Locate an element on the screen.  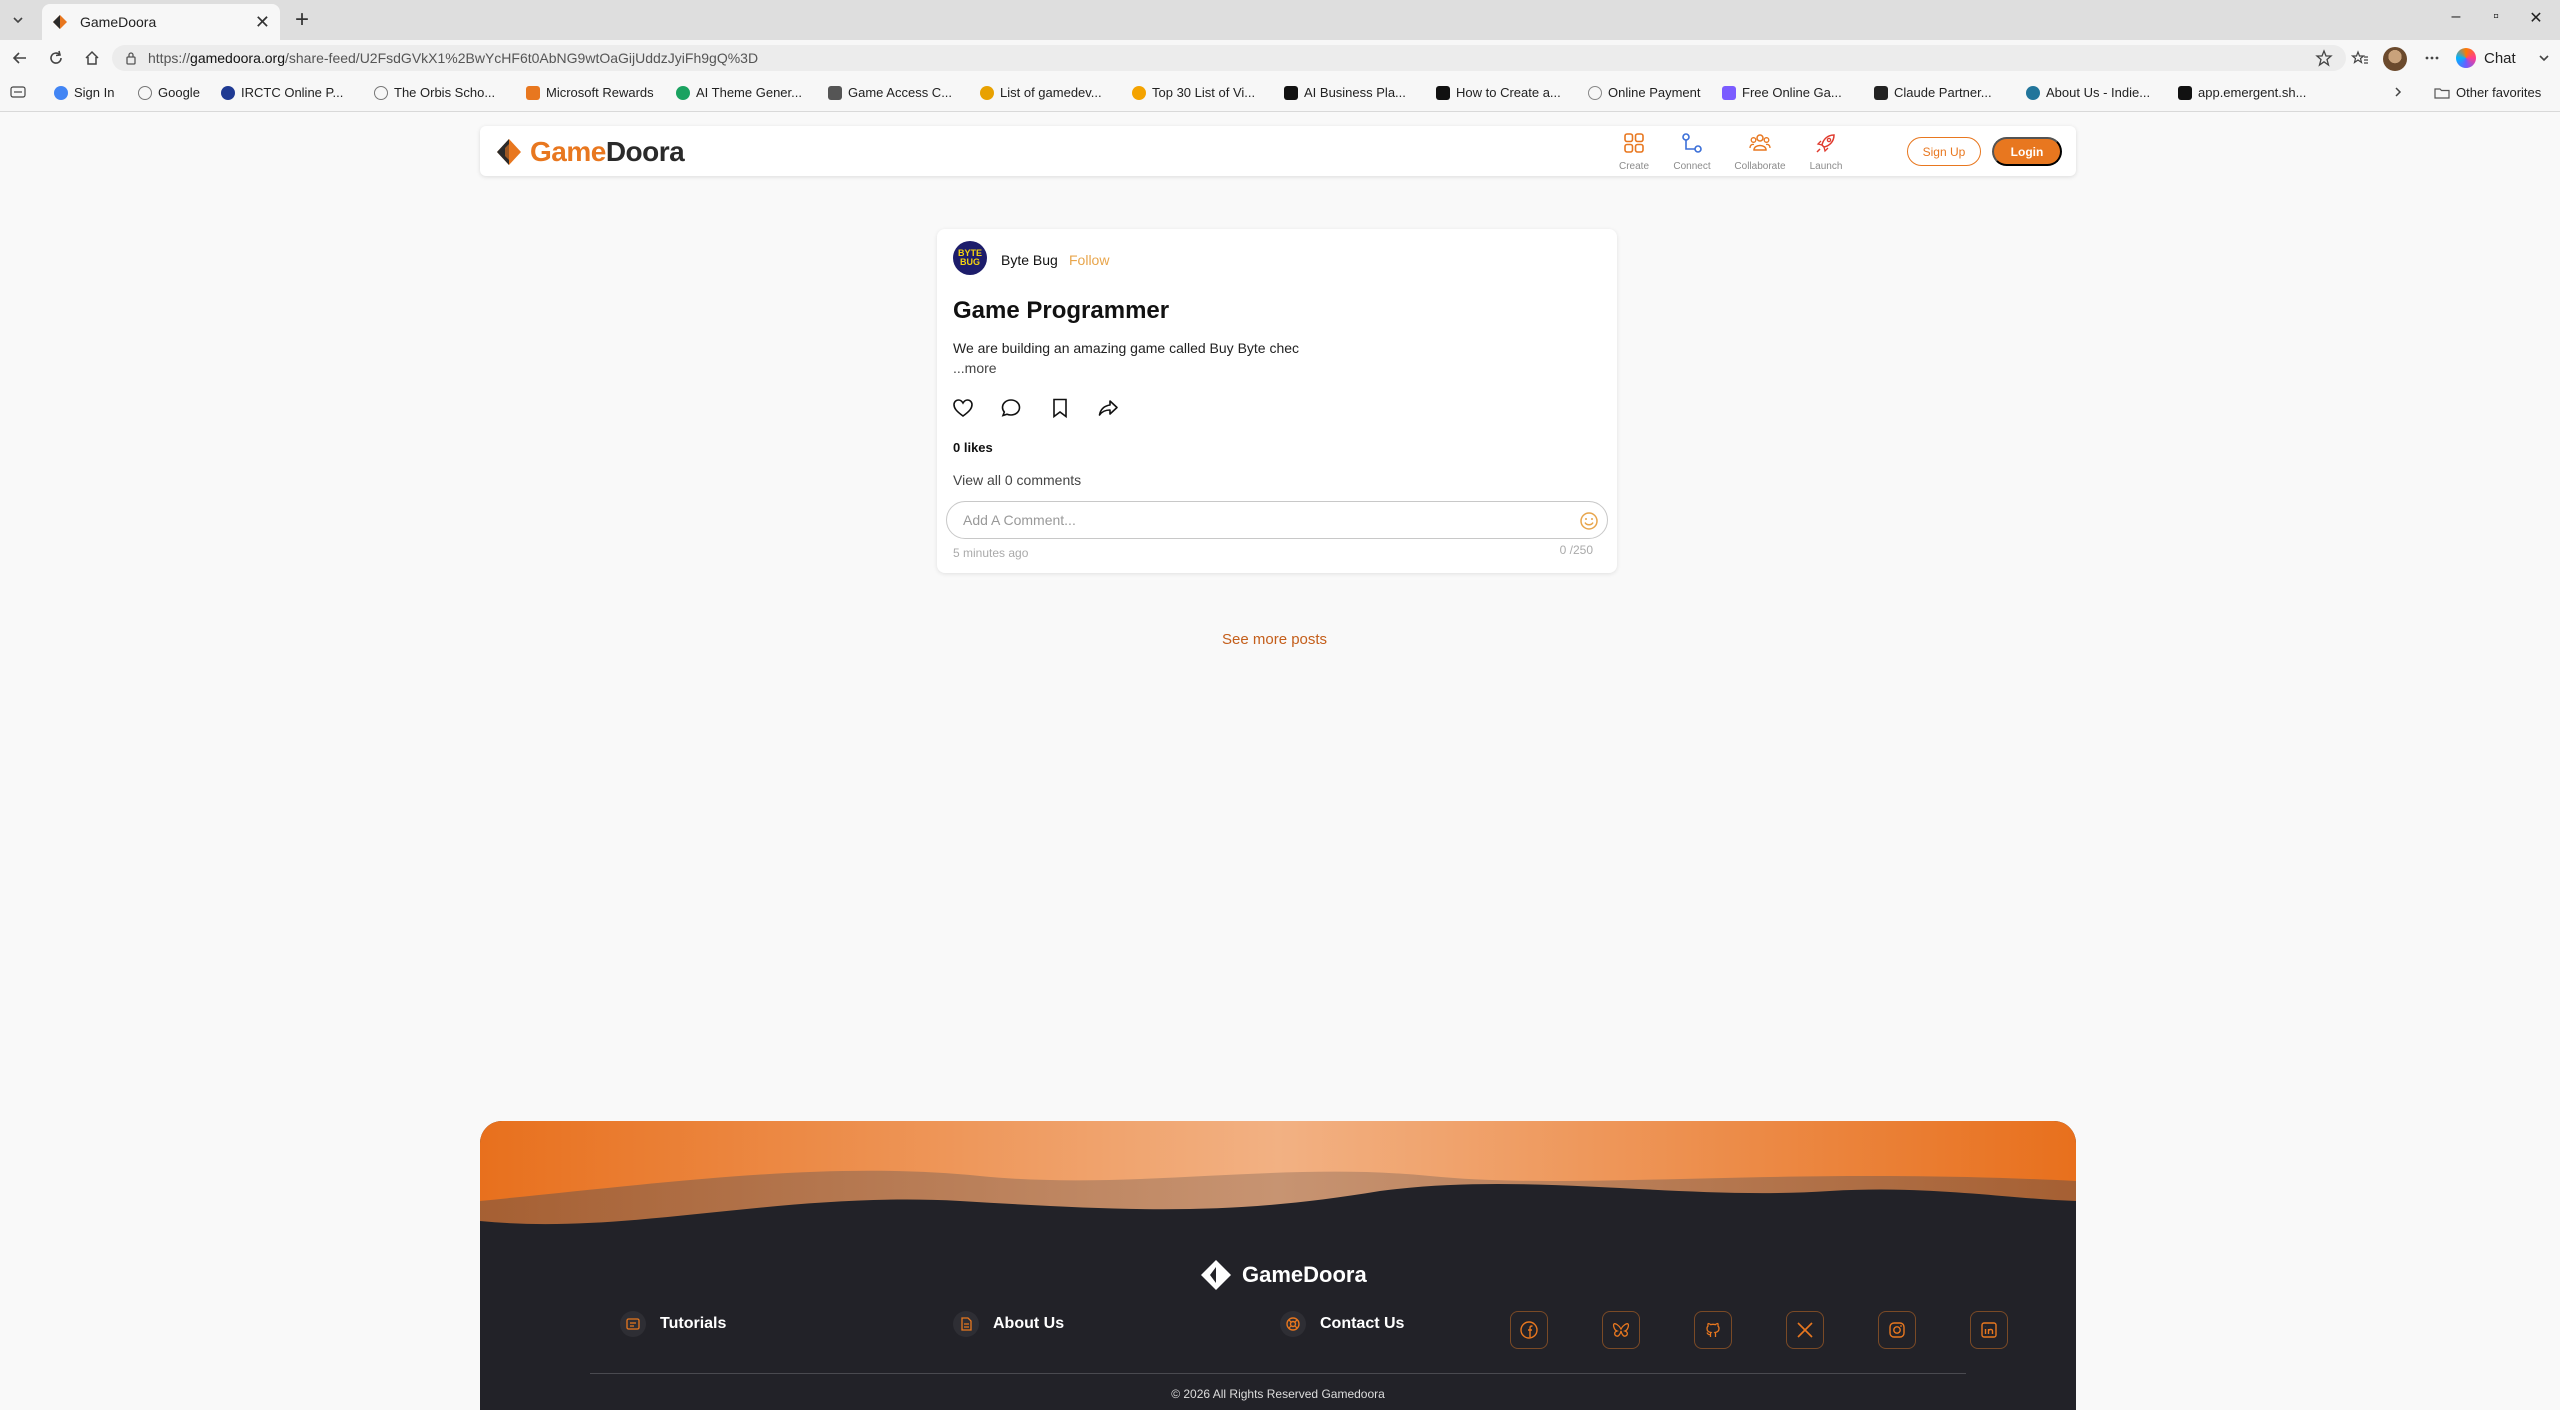
comment-char-count: 0 /250 is located at coordinates (1576, 550).